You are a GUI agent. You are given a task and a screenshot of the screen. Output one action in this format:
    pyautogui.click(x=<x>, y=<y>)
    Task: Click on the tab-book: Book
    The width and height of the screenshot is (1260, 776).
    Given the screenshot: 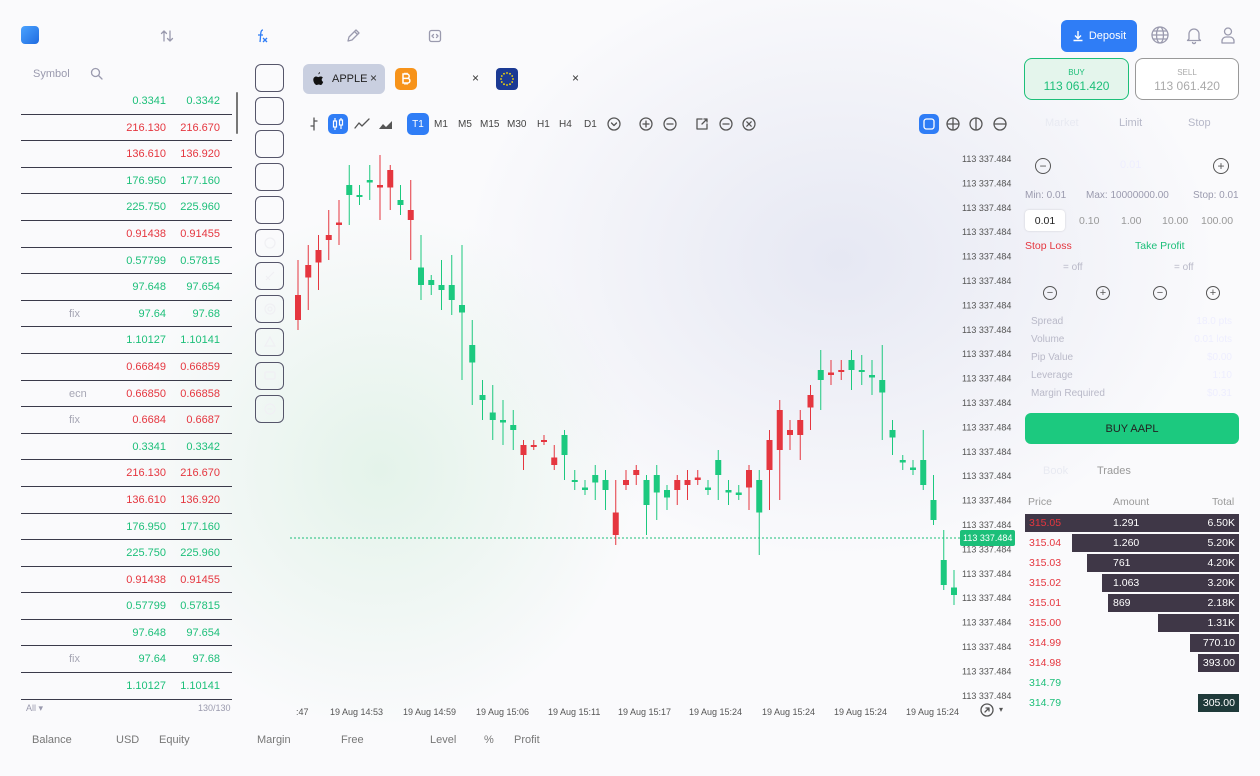 What is the action you would take?
    pyautogui.click(x=1055, y=471)
    